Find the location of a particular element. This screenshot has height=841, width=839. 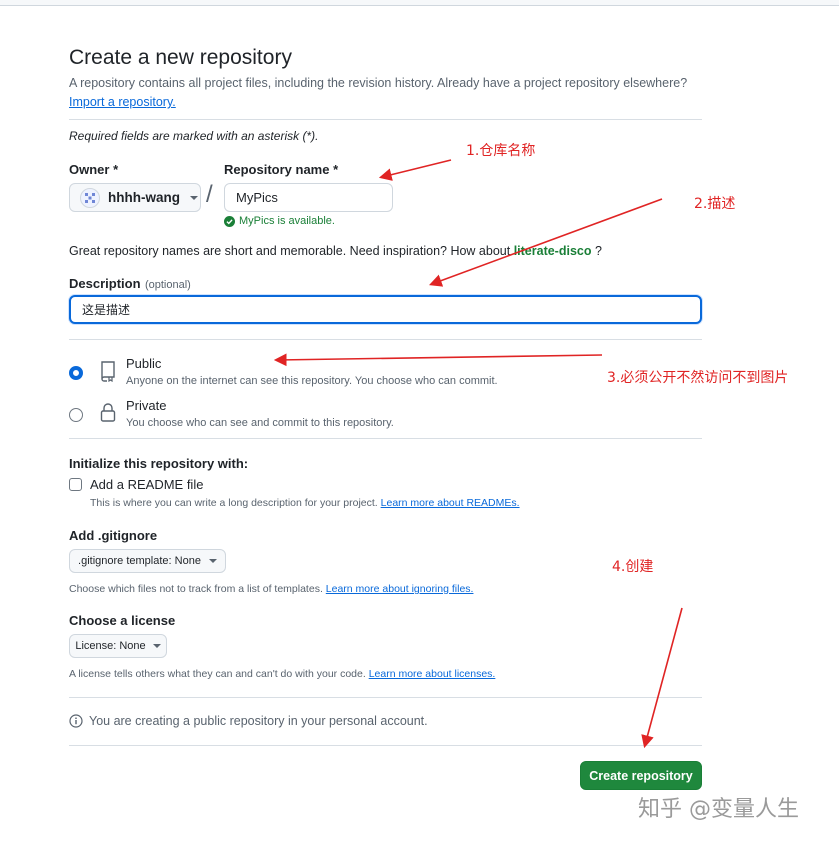

watermark: 知乎 @变量人生 is located at coordinates (718, 809).